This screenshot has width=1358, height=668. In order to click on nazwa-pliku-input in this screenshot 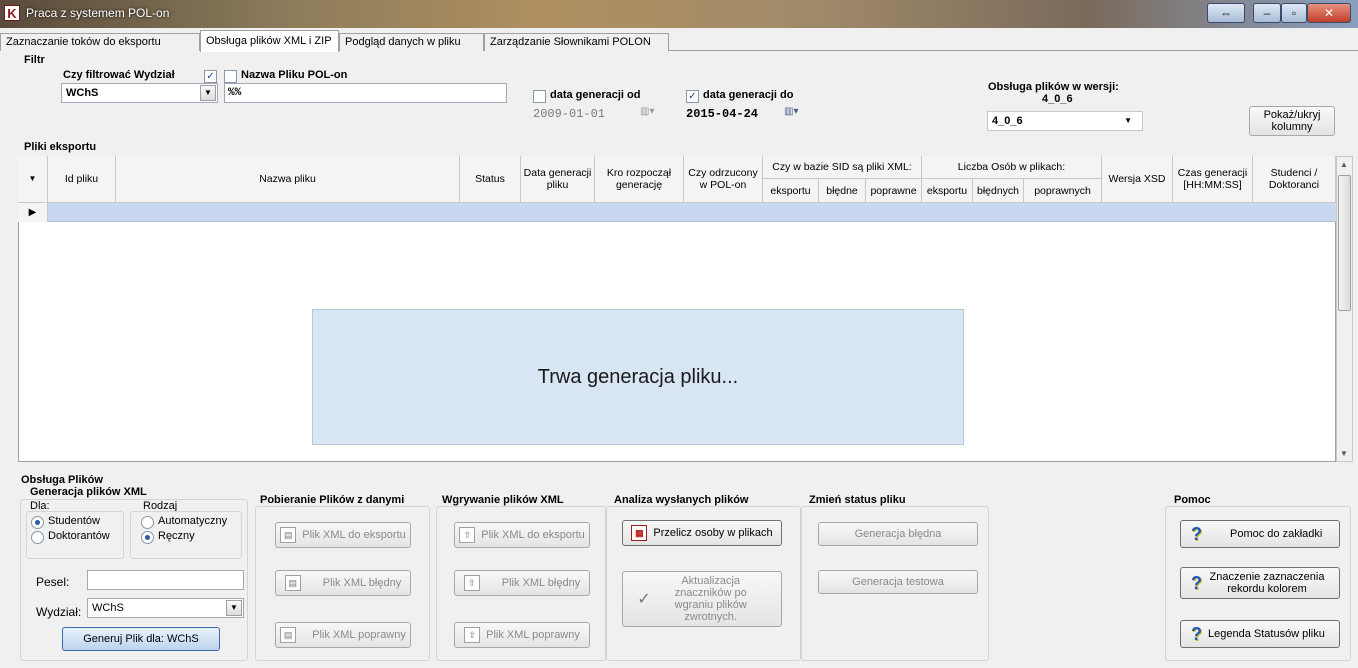, I will do `click(365, 93)`.